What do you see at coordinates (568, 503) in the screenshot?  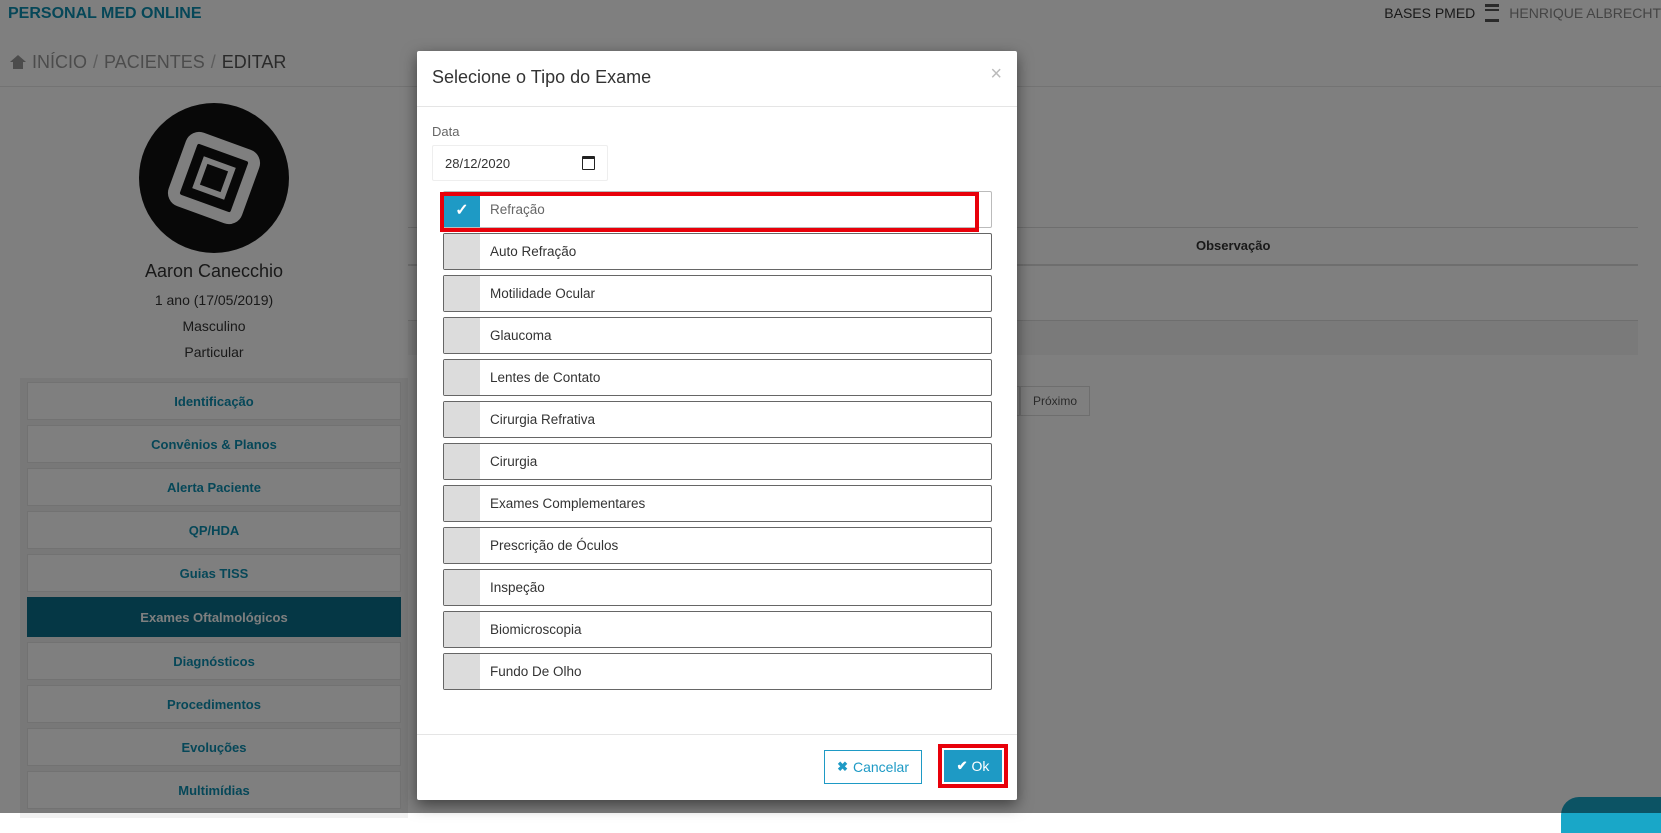 I see `exam-type-label: Exames Complementares` at bounding box center [568, 503].